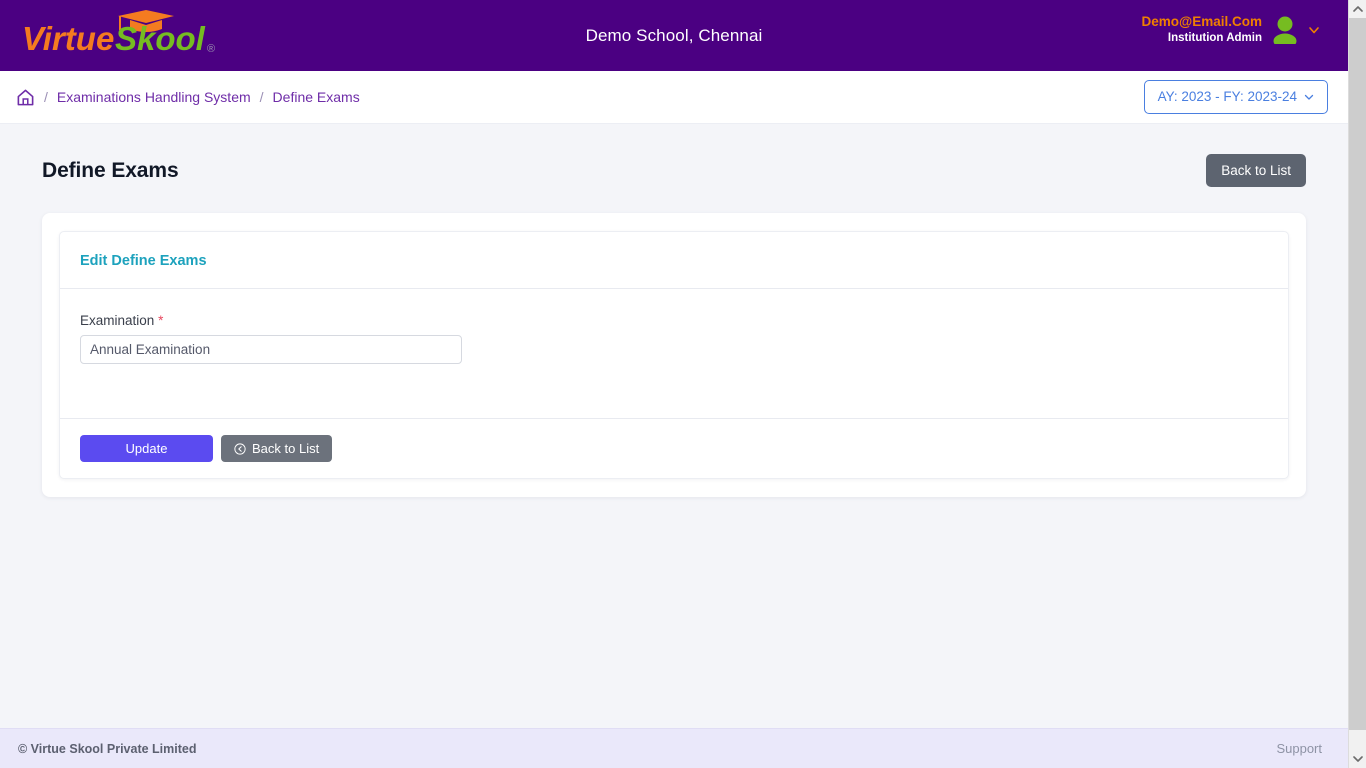  I want to click on user-role: Institution Admin, so click(1214, 37).